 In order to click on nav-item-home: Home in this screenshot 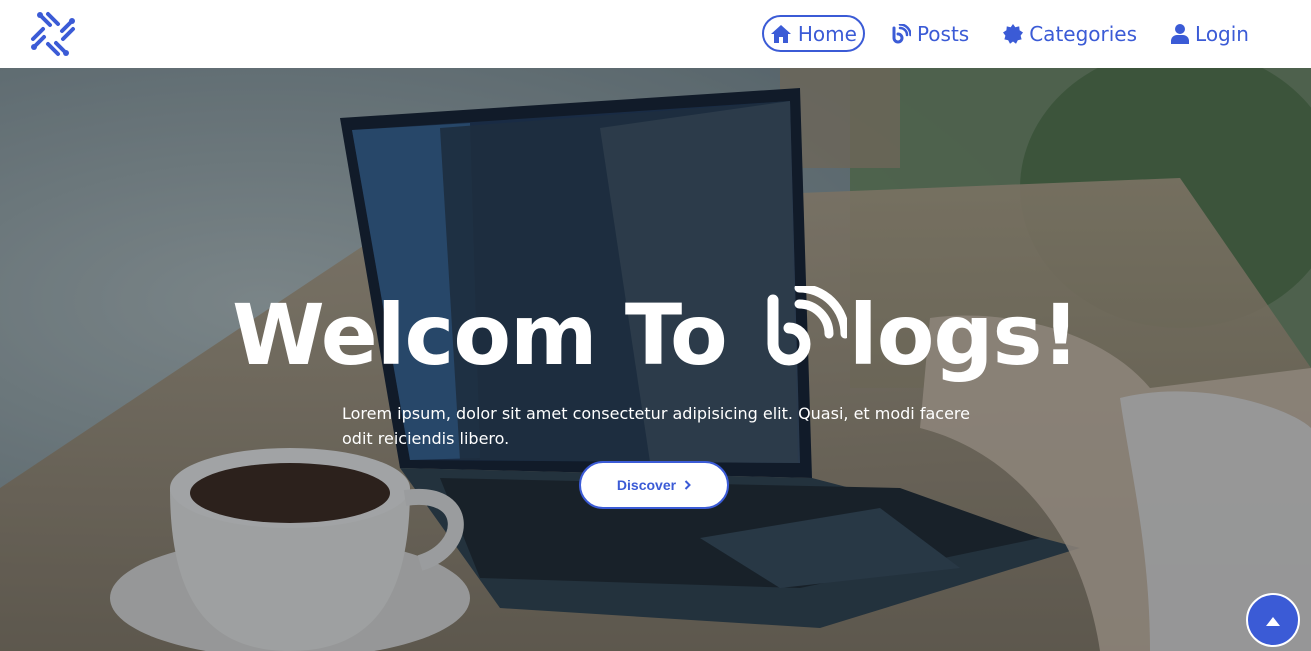, I will do `click(813, 33)`.